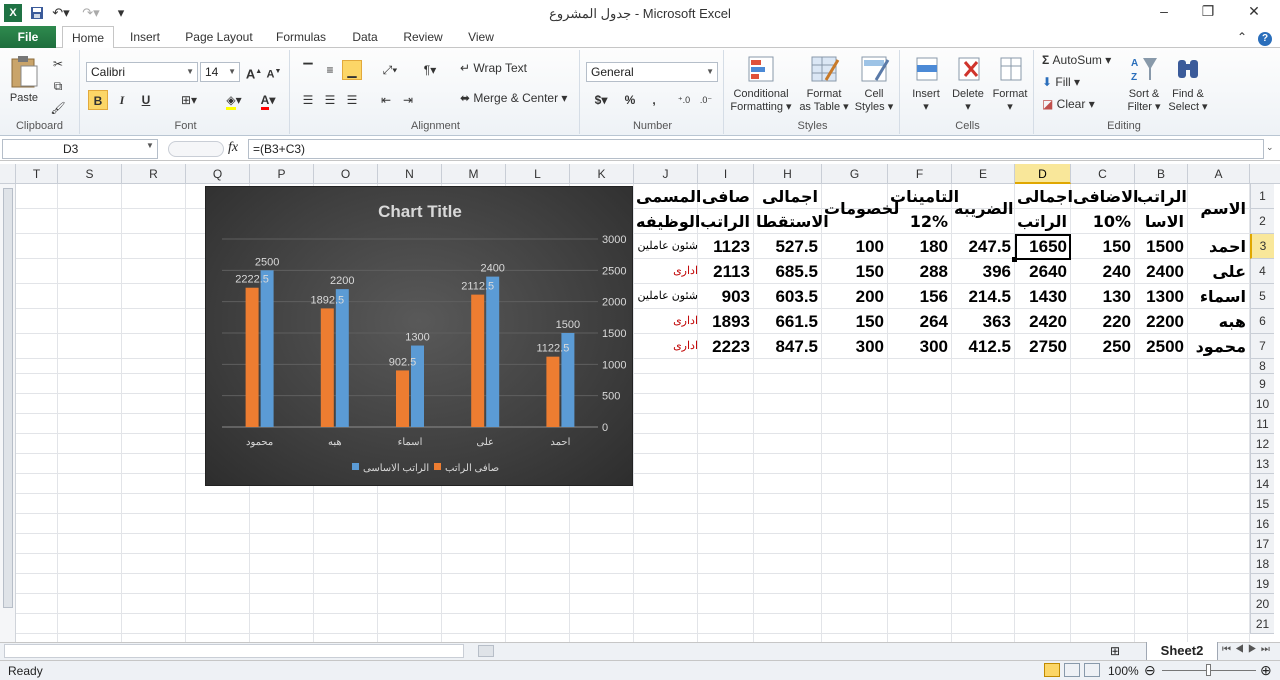 The height and width of the screenshot is (680, 1280). Describe the element at coordinates (1262, 346) in the screenshot. I see `row-header-7: 7` at that location.